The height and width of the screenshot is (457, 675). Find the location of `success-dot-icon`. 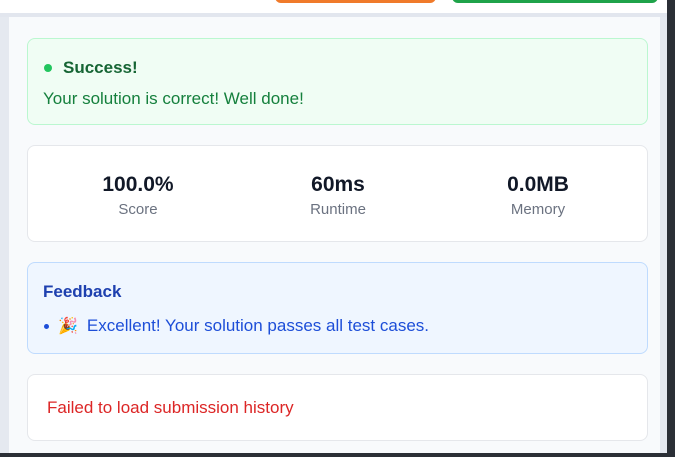

success-dot-icon is located at coordinates (48, 68).